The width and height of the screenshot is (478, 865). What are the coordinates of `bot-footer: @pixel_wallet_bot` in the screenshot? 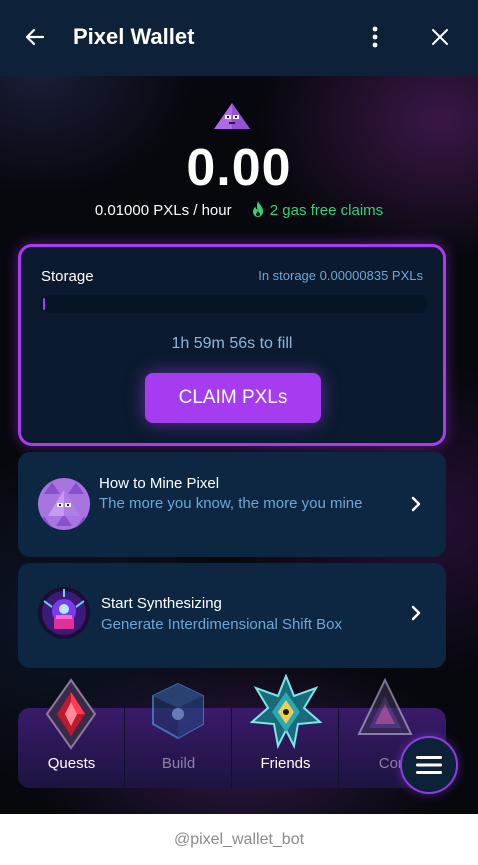 It's located at (239, 839).